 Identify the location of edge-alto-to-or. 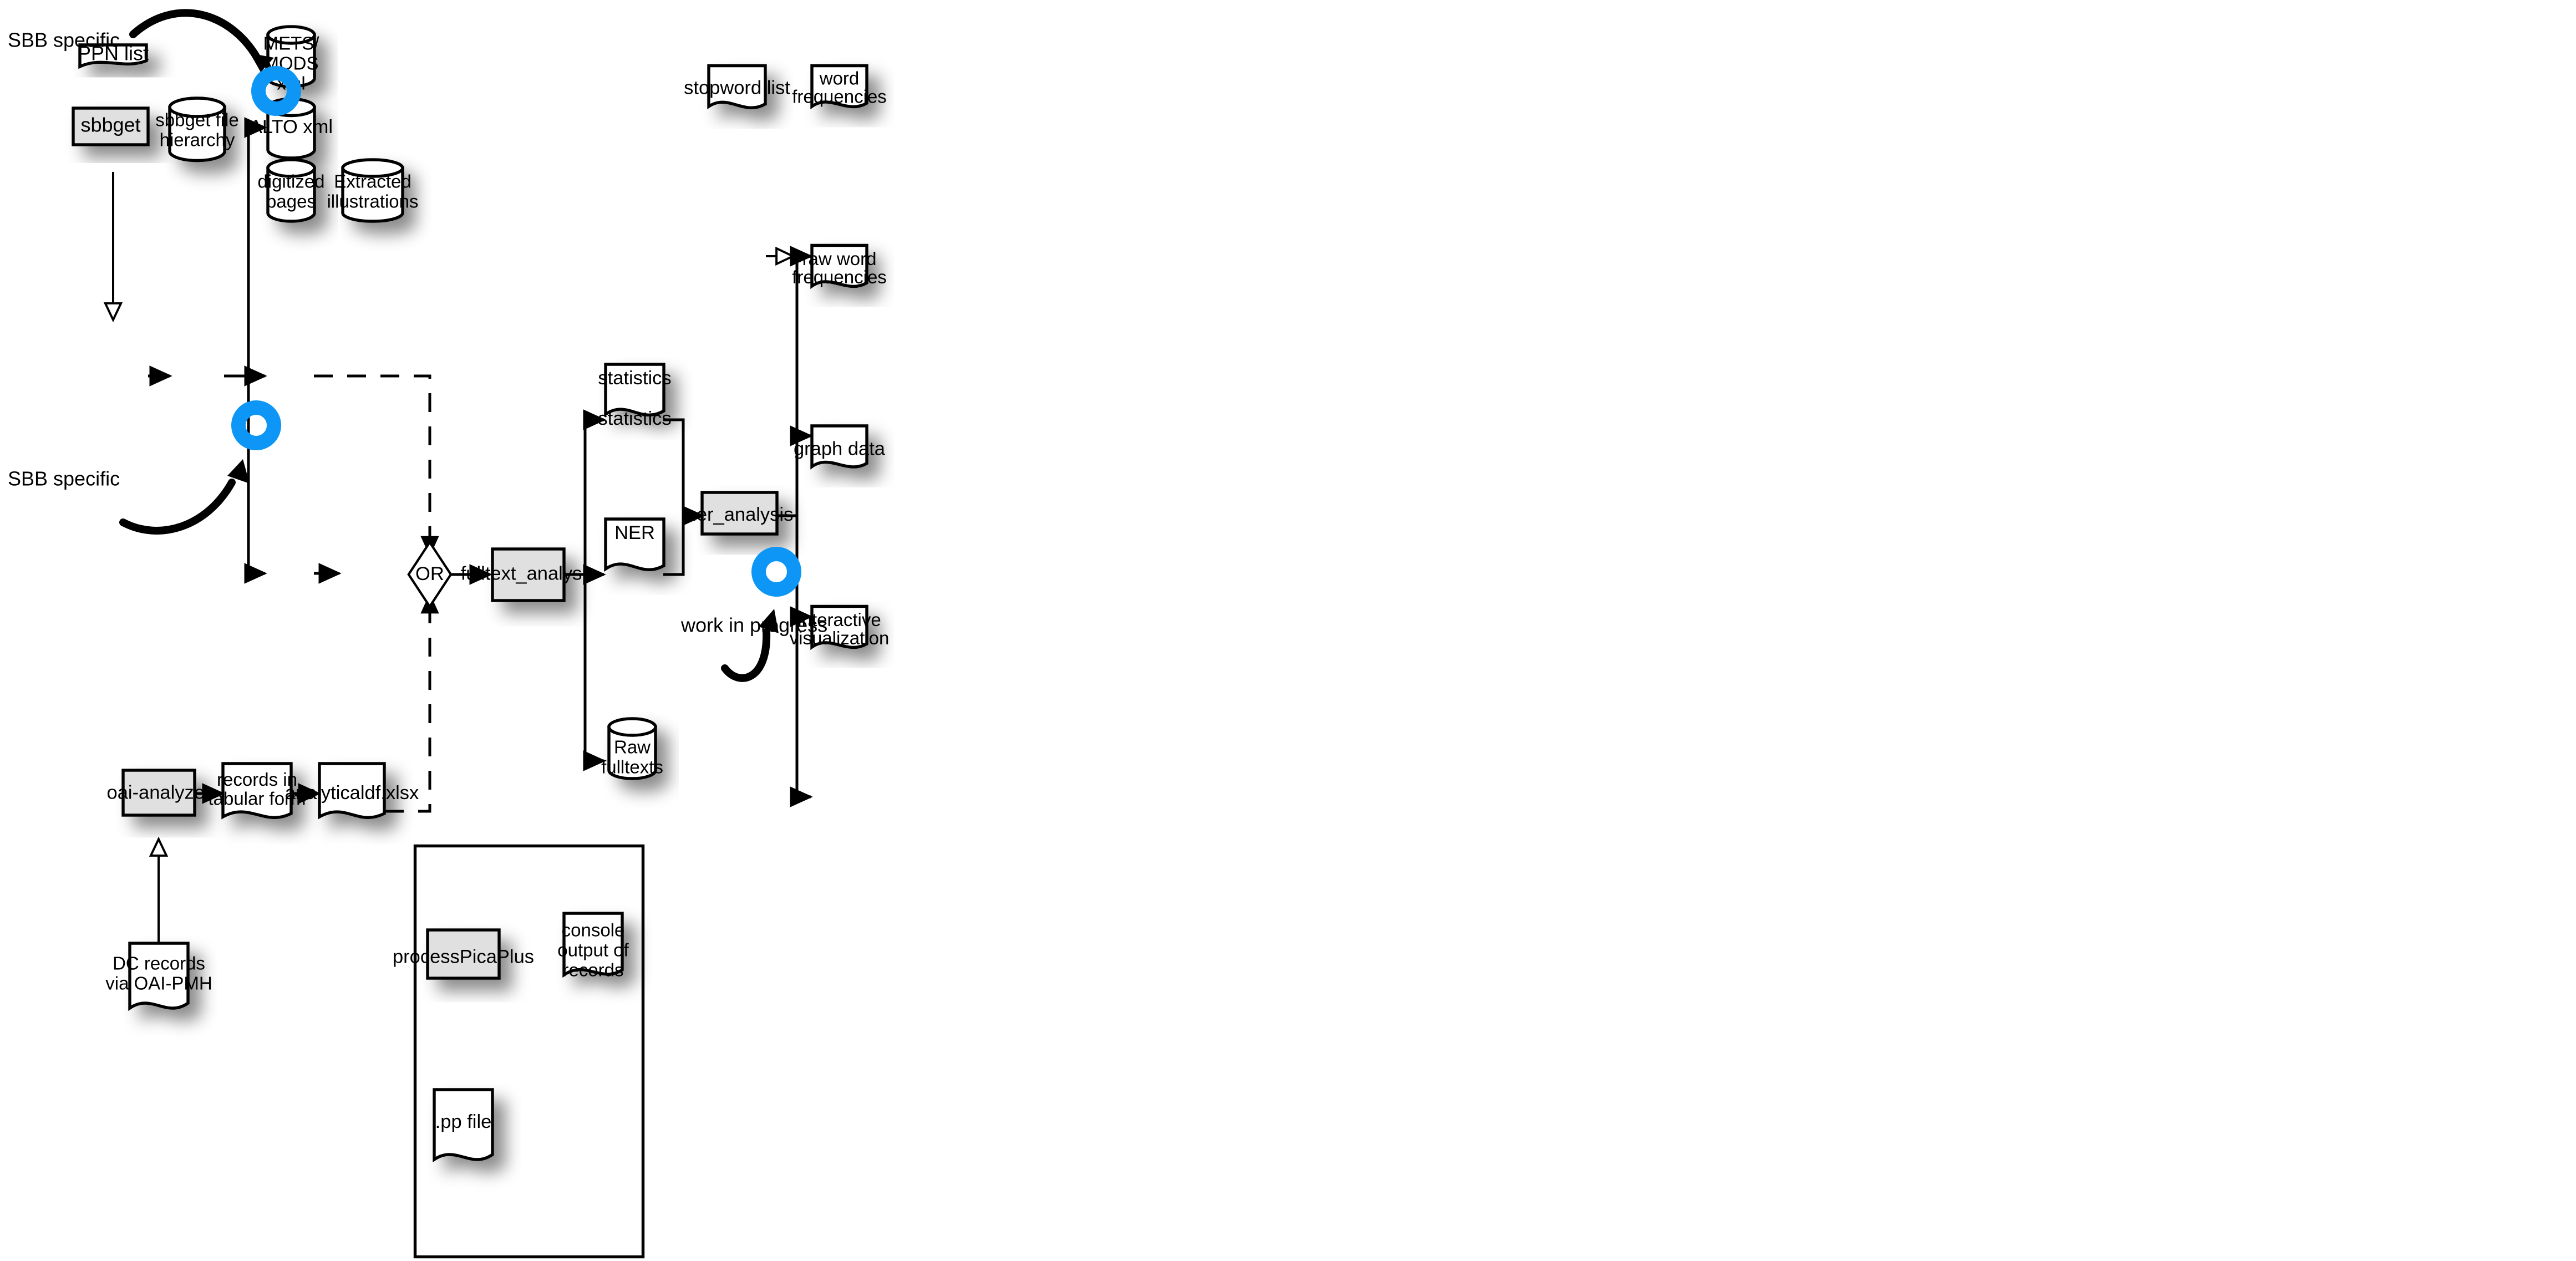
(376, 465).